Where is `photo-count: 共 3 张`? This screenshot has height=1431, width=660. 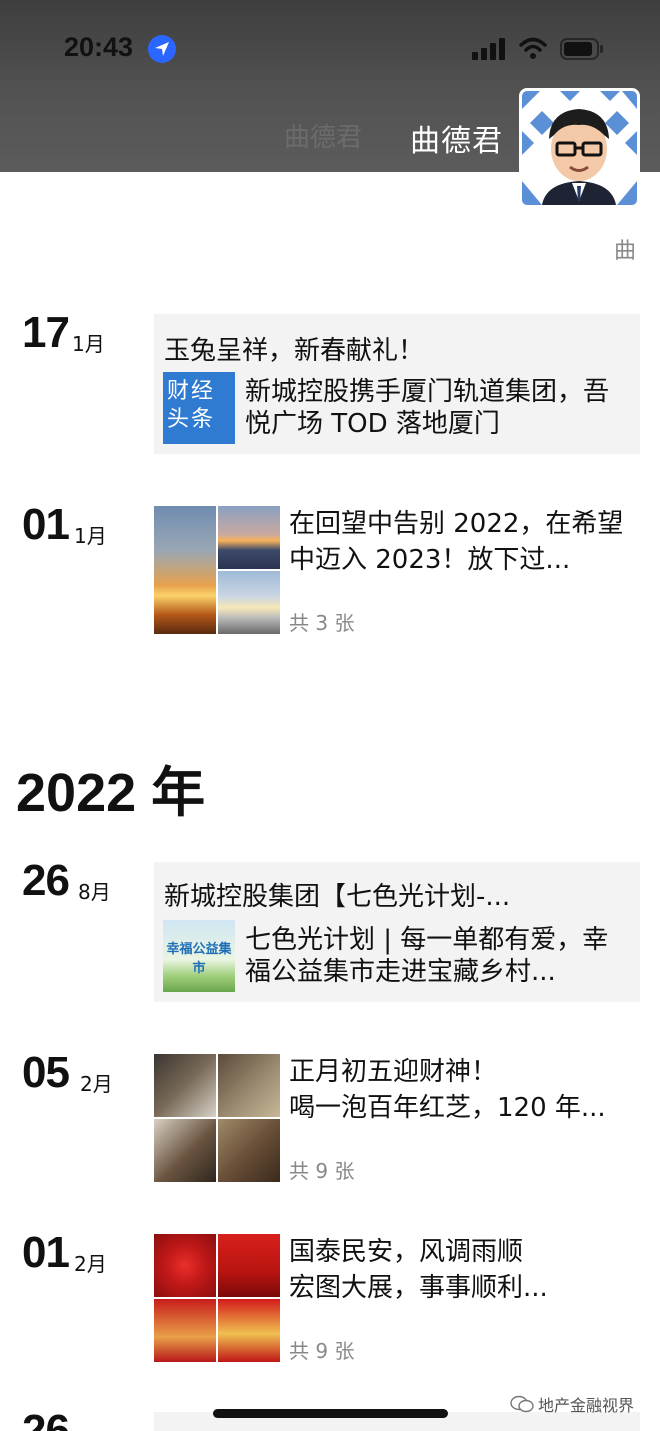
photo-count: 共 3 张 is located at coordinates (322, 623).